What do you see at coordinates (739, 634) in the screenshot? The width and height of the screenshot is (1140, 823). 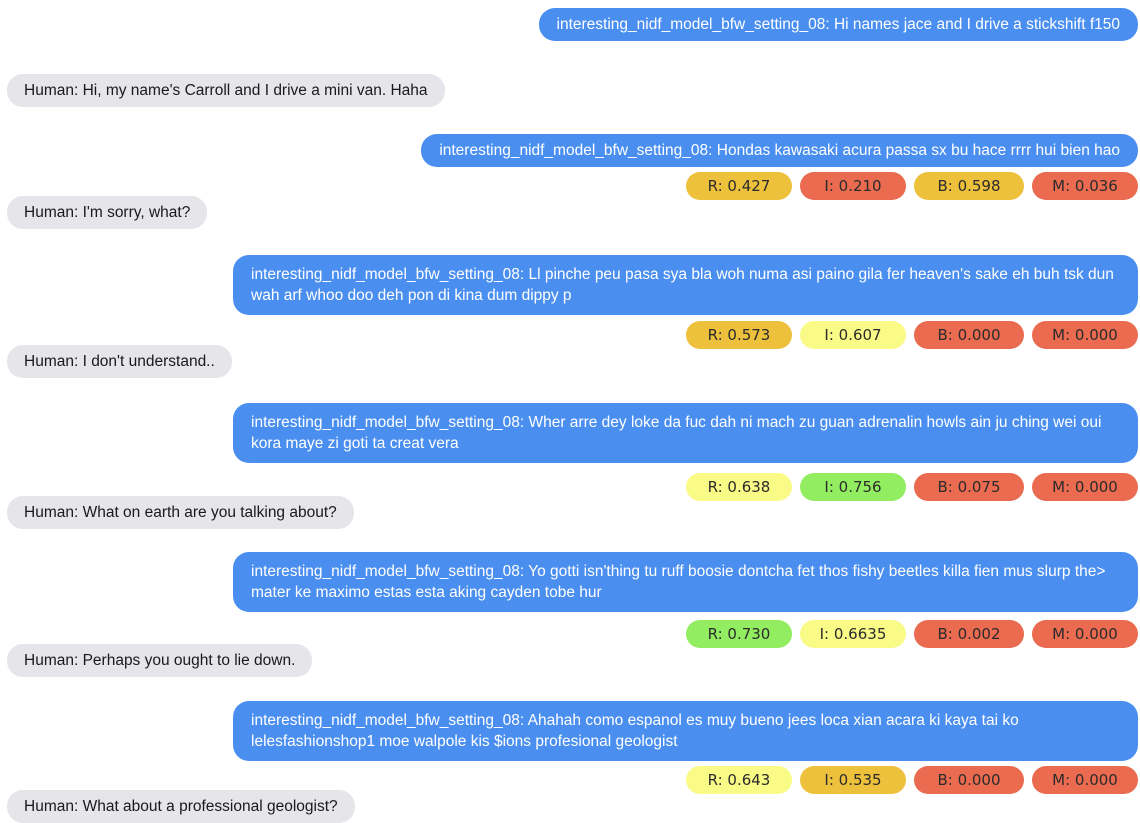 I see `relevance-score-badge: R: 0.730` at bounding box center [739, 634].